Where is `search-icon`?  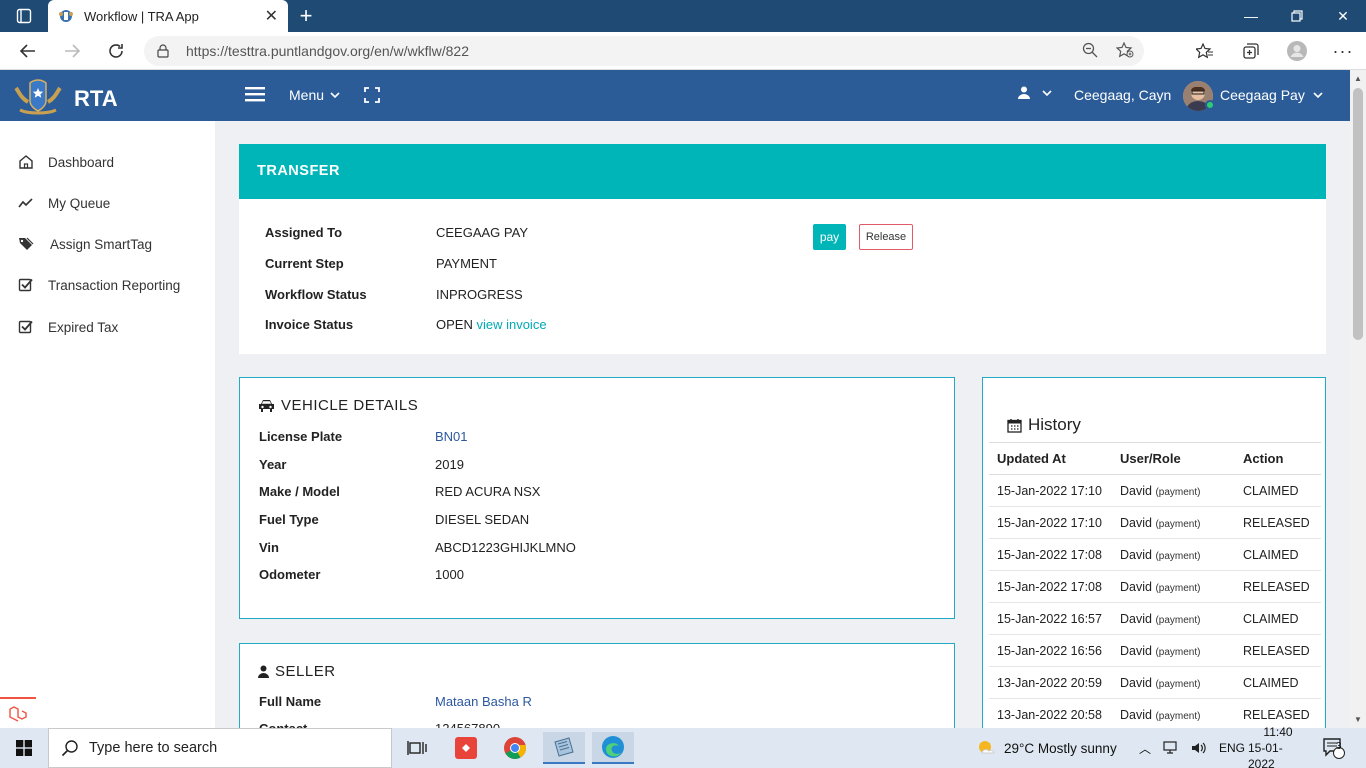
search-icon is located at coordinates (69, 748).